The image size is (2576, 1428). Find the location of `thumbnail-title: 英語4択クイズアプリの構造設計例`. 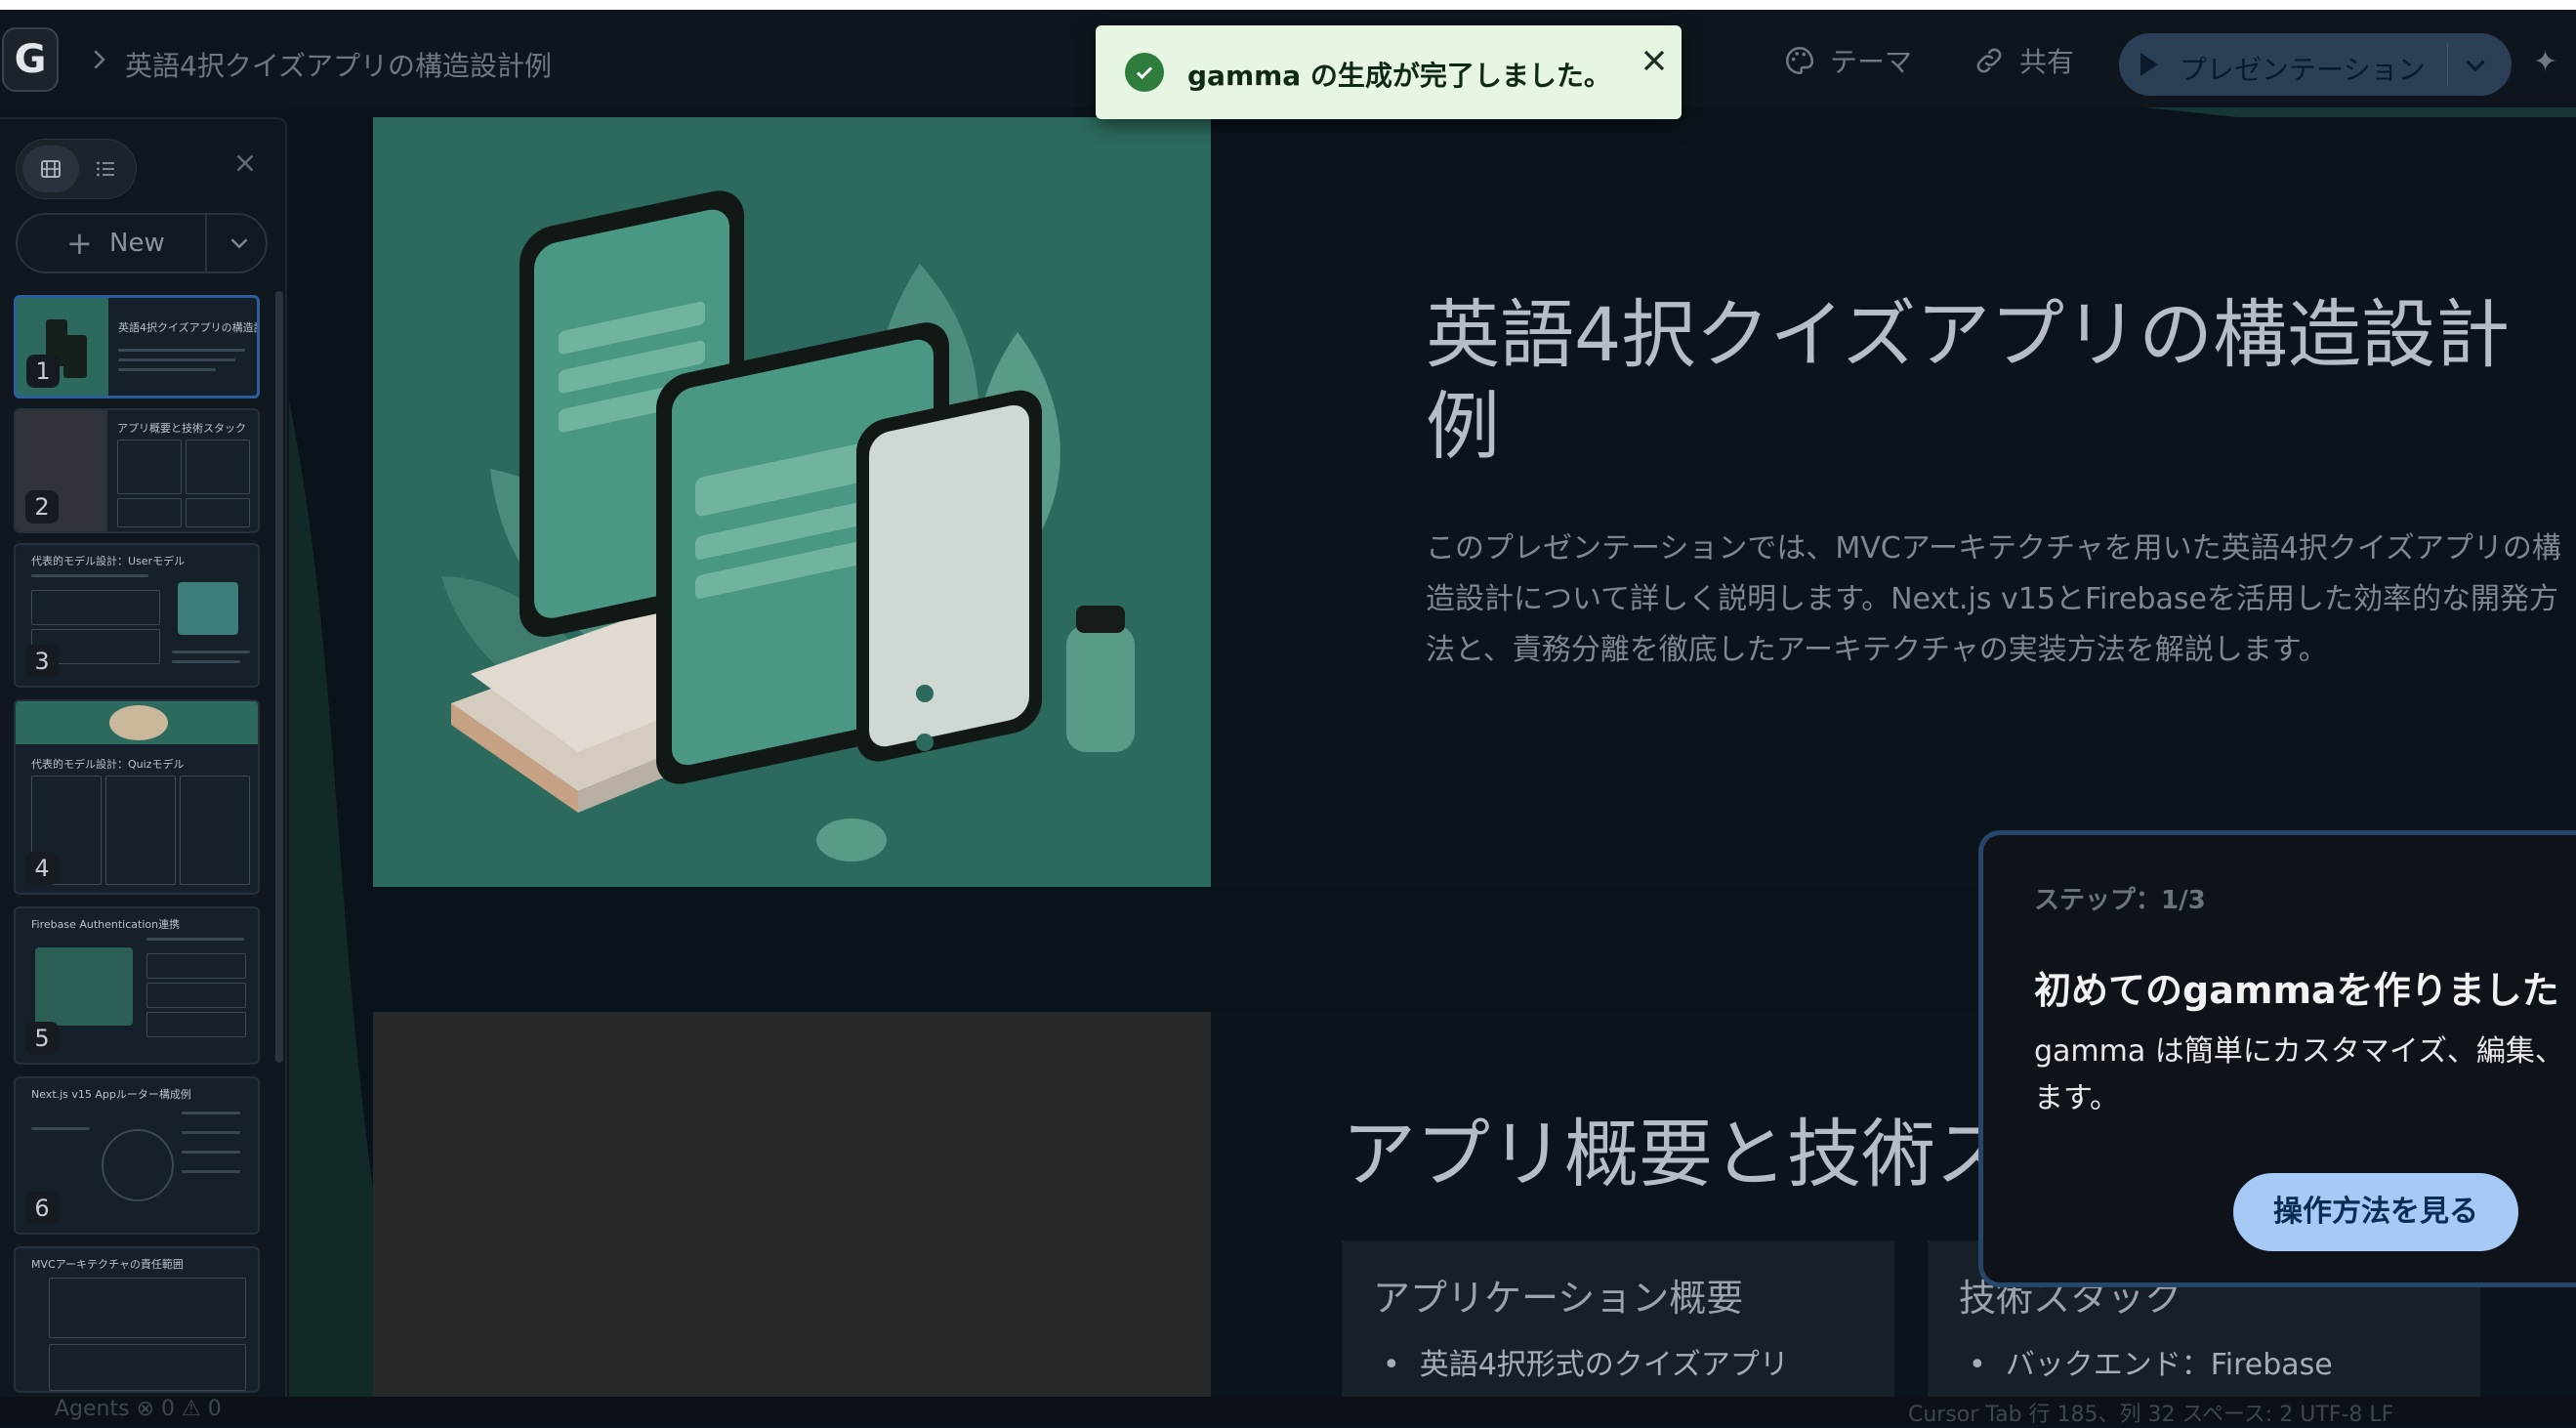

thumbnail-title: 英語4択クイズアプリの構造設計例 is located at coordinates (187, 327).